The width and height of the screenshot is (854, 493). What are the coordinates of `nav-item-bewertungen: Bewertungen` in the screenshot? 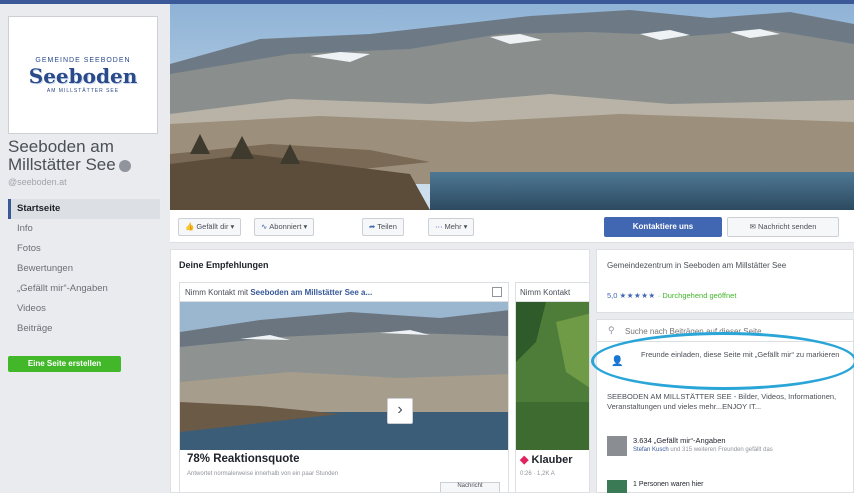 It's located at (84, 269).